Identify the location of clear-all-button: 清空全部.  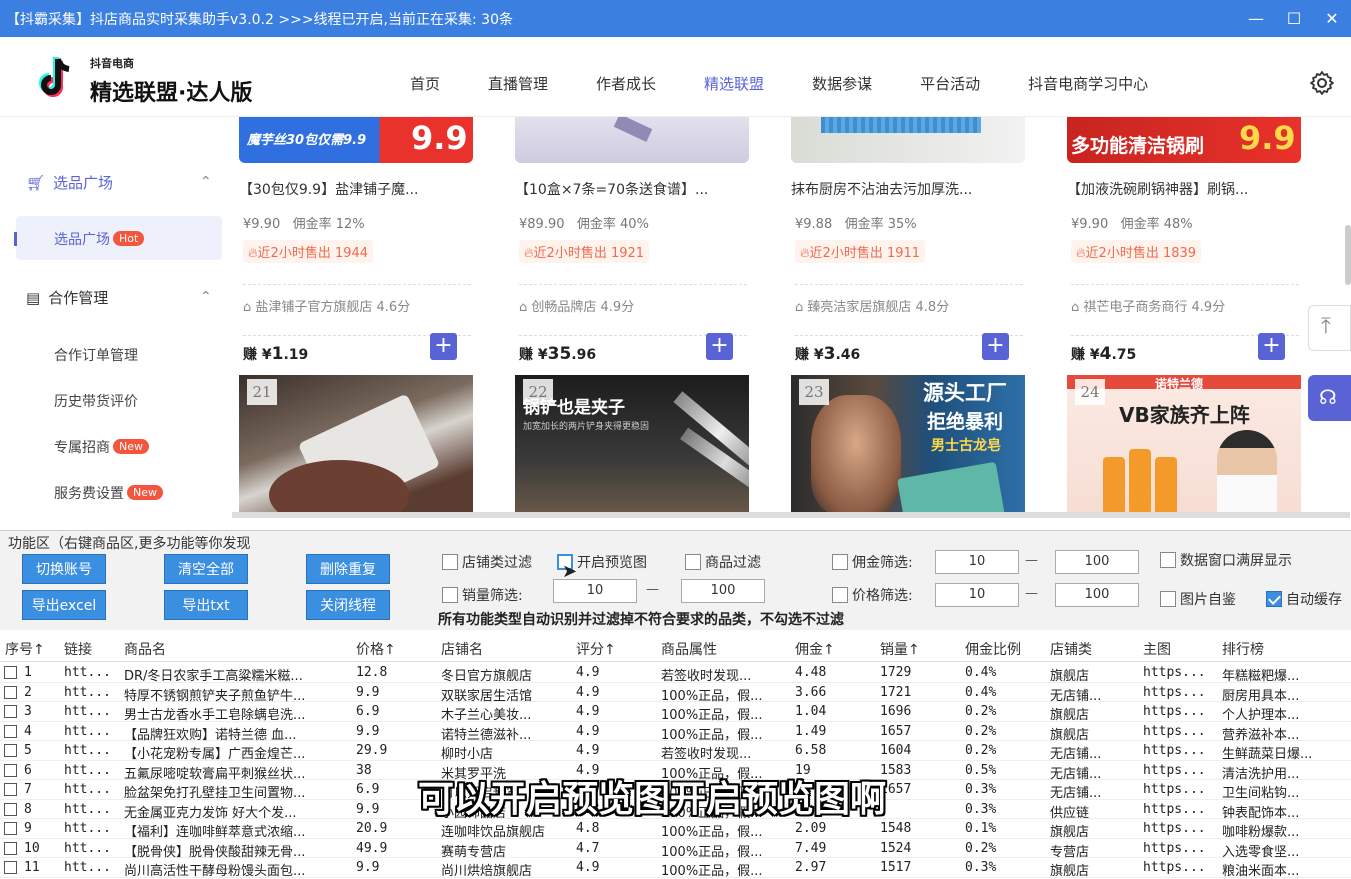
(206, 569).